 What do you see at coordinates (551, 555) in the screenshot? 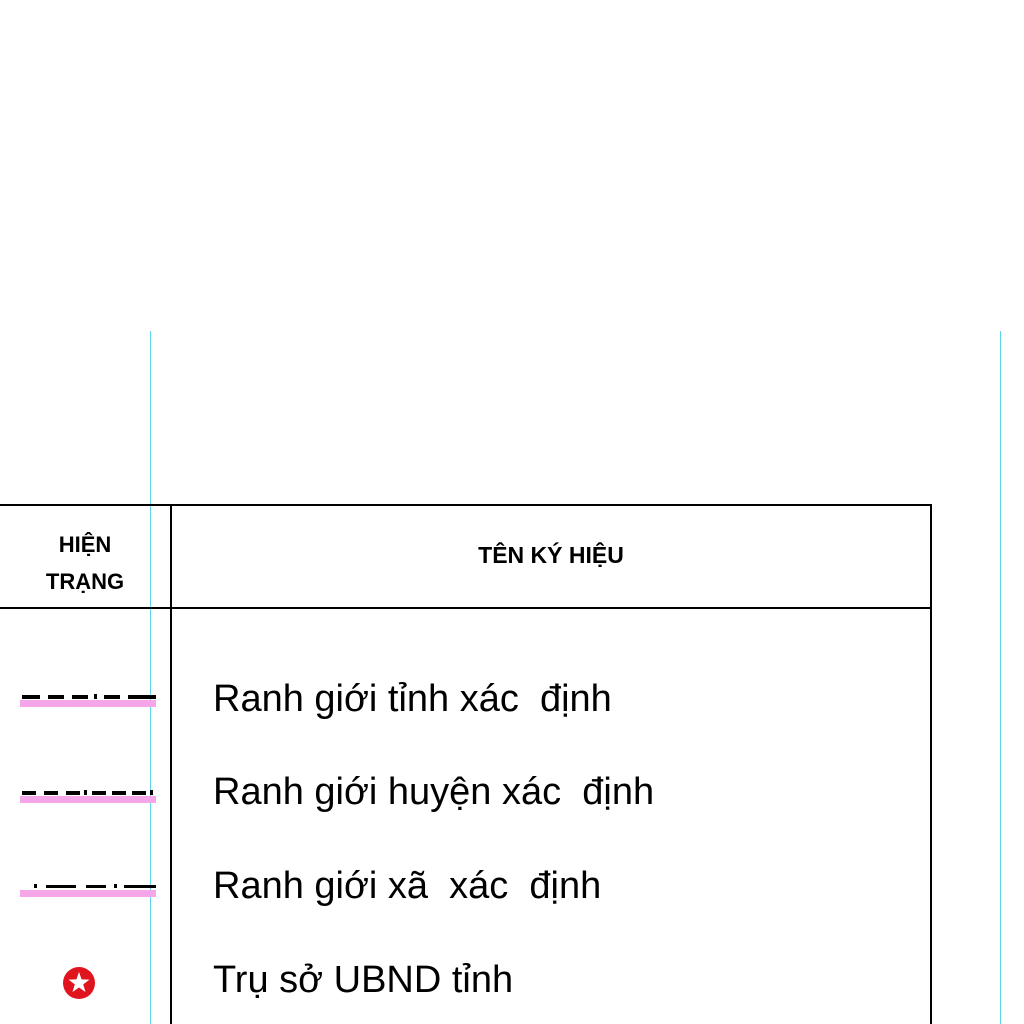
I see `header-symbol-name: TÊN KÝ HIỆU` at bounding box center [551, 555].